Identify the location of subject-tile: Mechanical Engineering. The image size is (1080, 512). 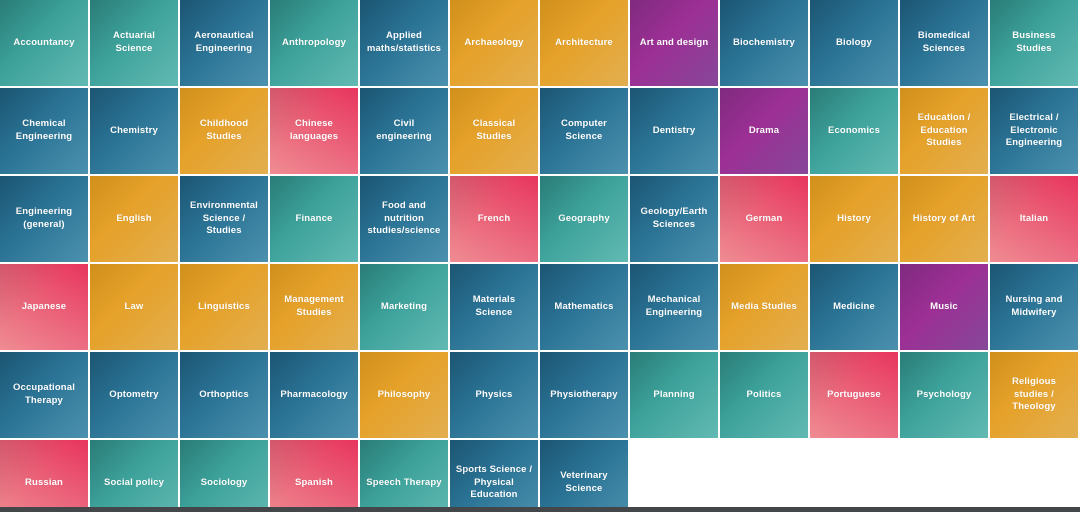
(675, 308).